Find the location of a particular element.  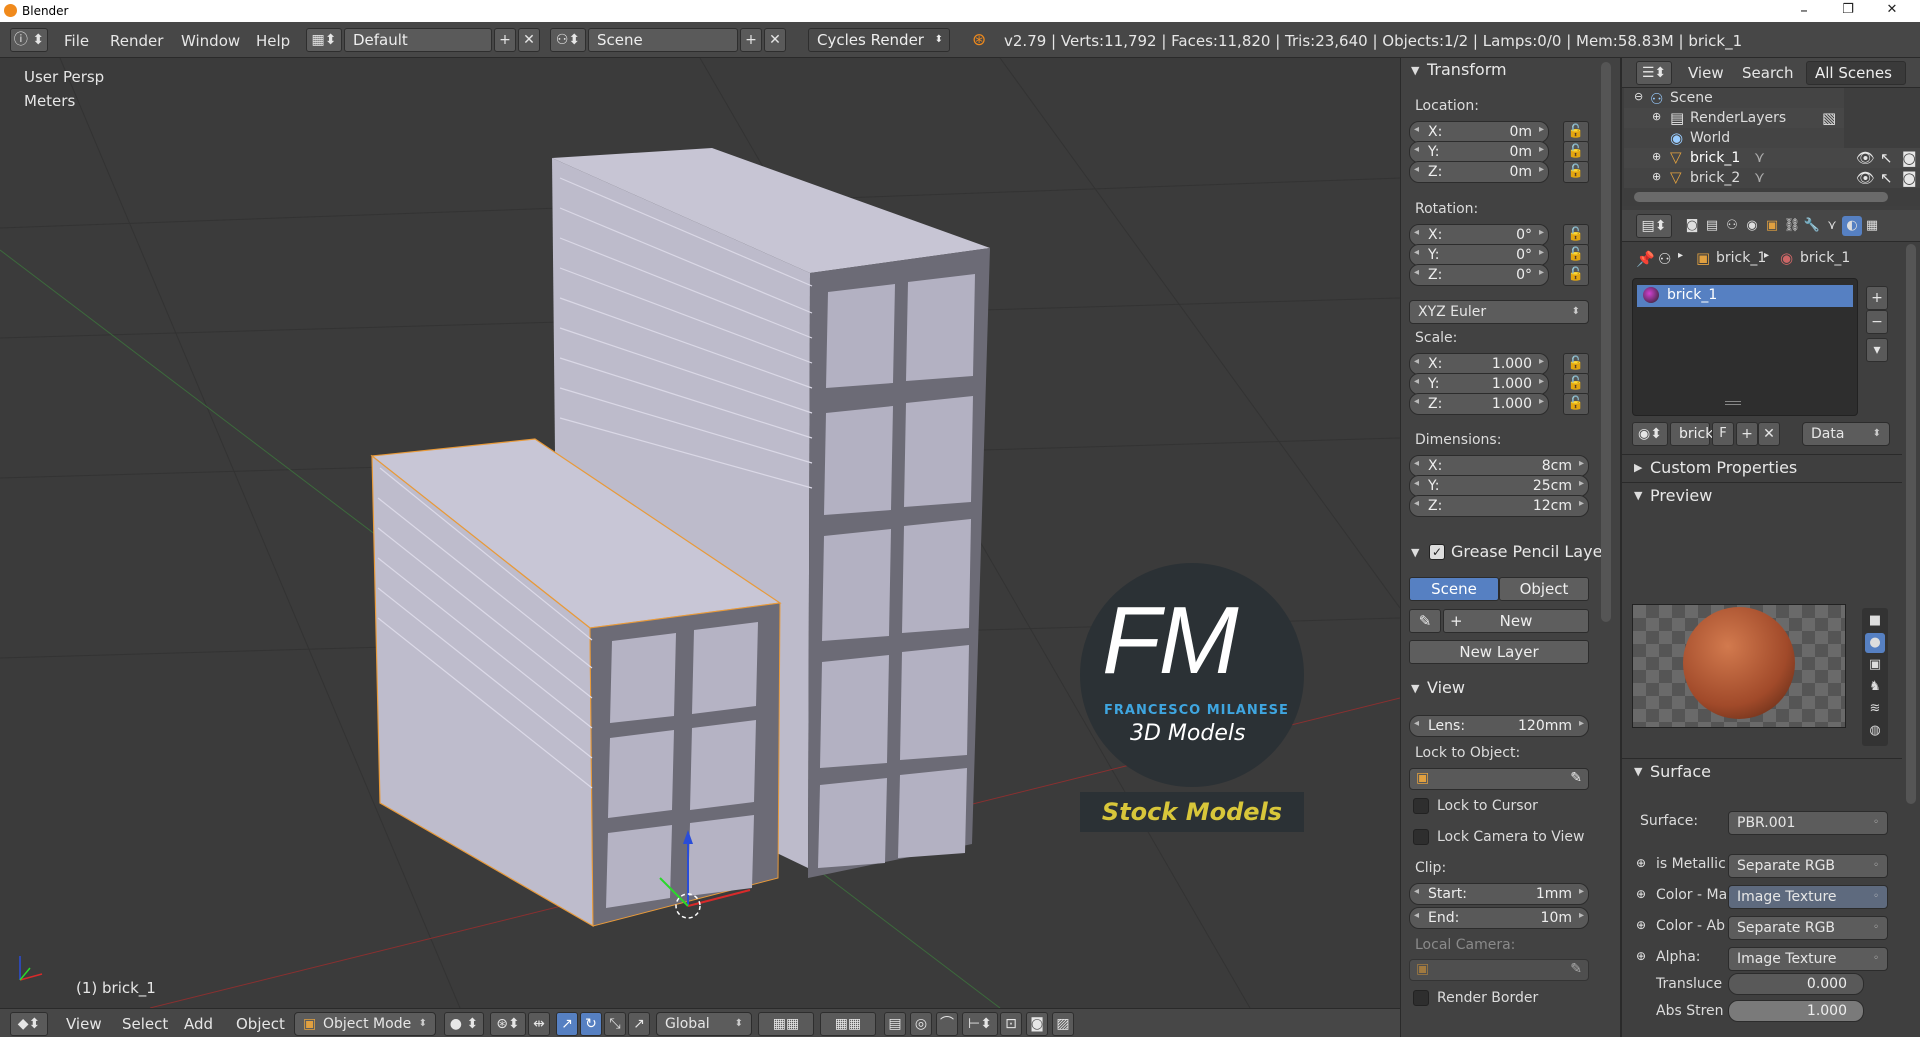

list-item: ◉ World is located at coordinates (1734, 138).